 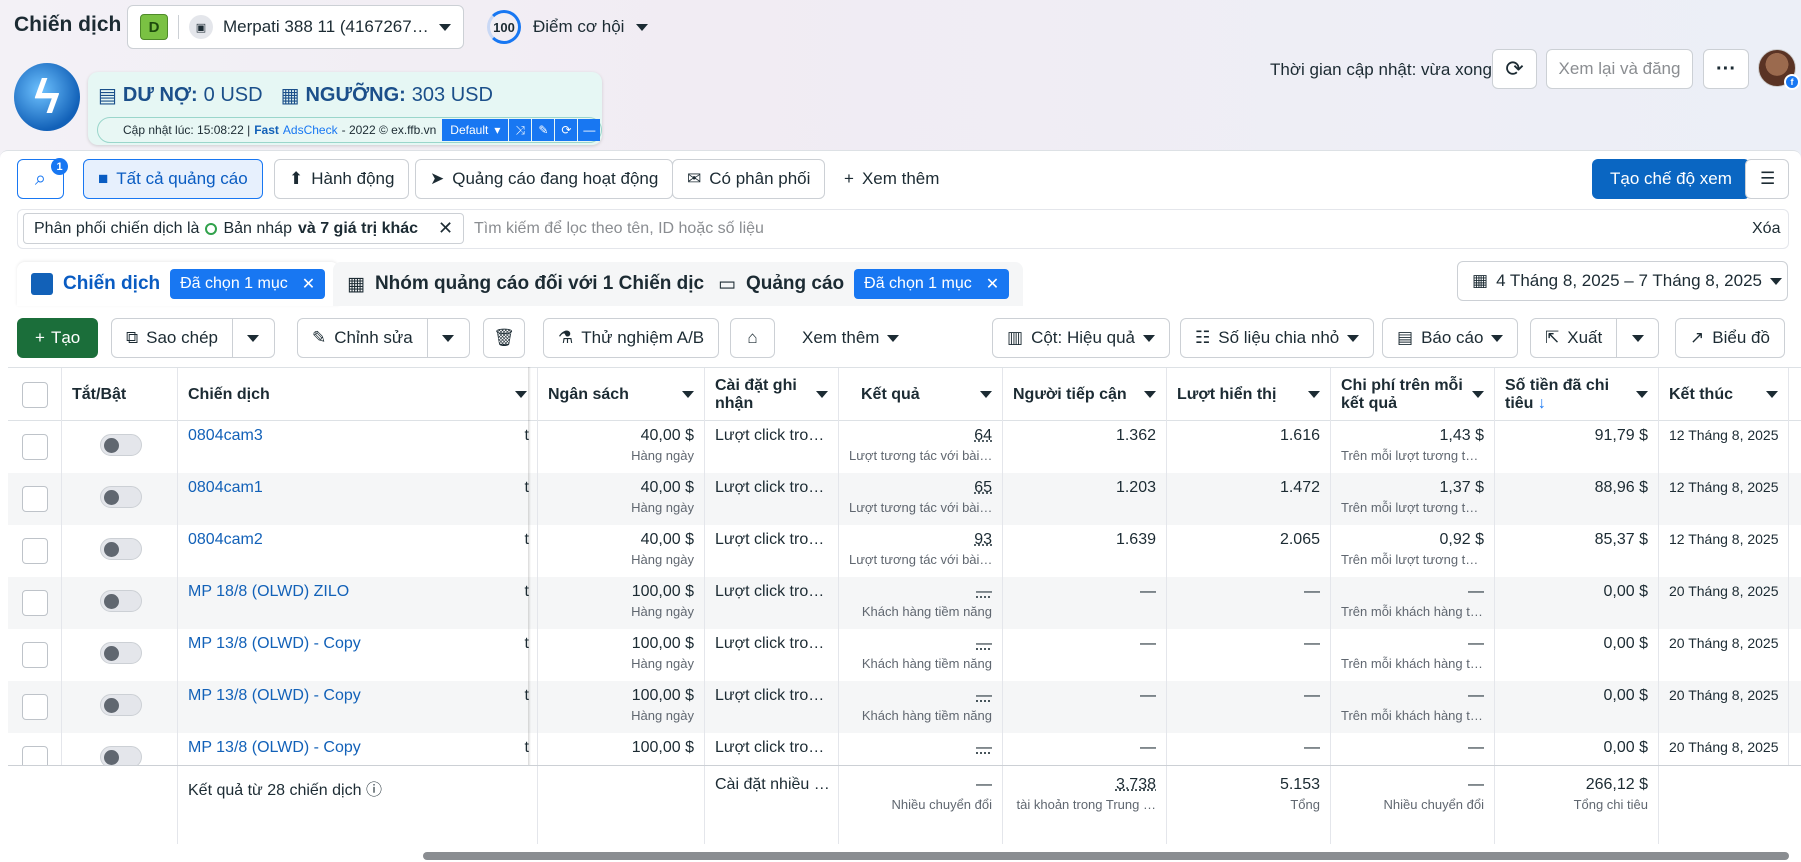 I want to click on flask-icon: ⚗, so click(x=566, y=337).